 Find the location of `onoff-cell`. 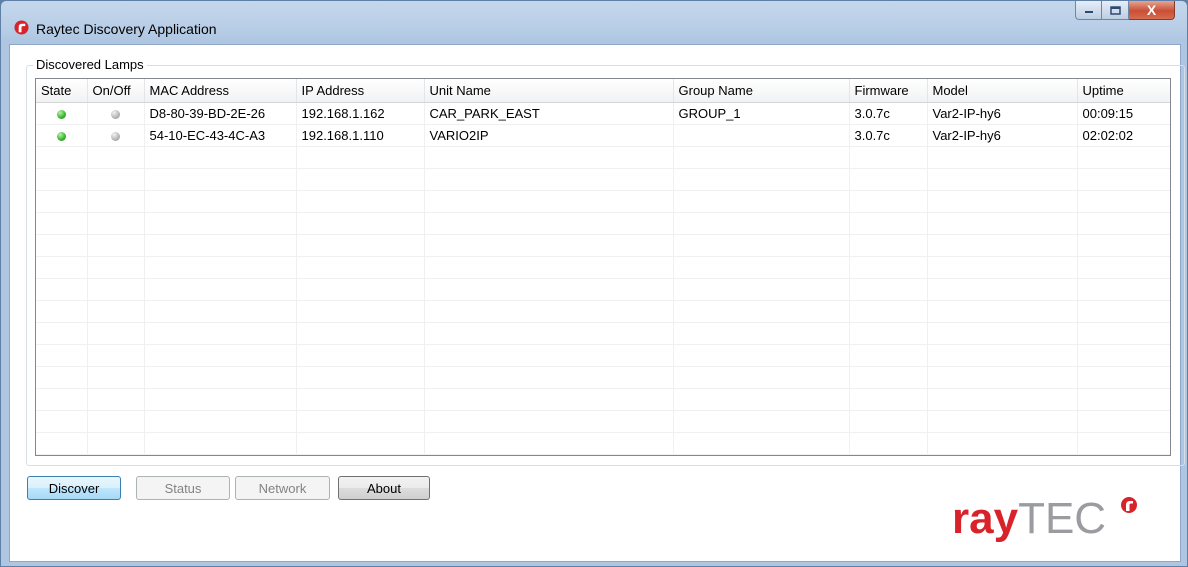

onoff-cell is located at coordinates (116, 113).